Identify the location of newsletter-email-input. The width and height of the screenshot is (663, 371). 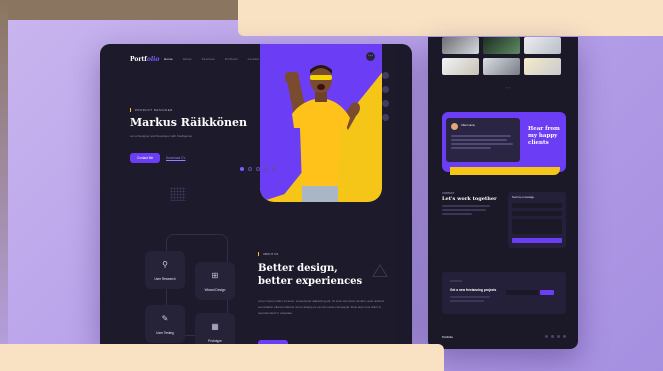
(522, 292).